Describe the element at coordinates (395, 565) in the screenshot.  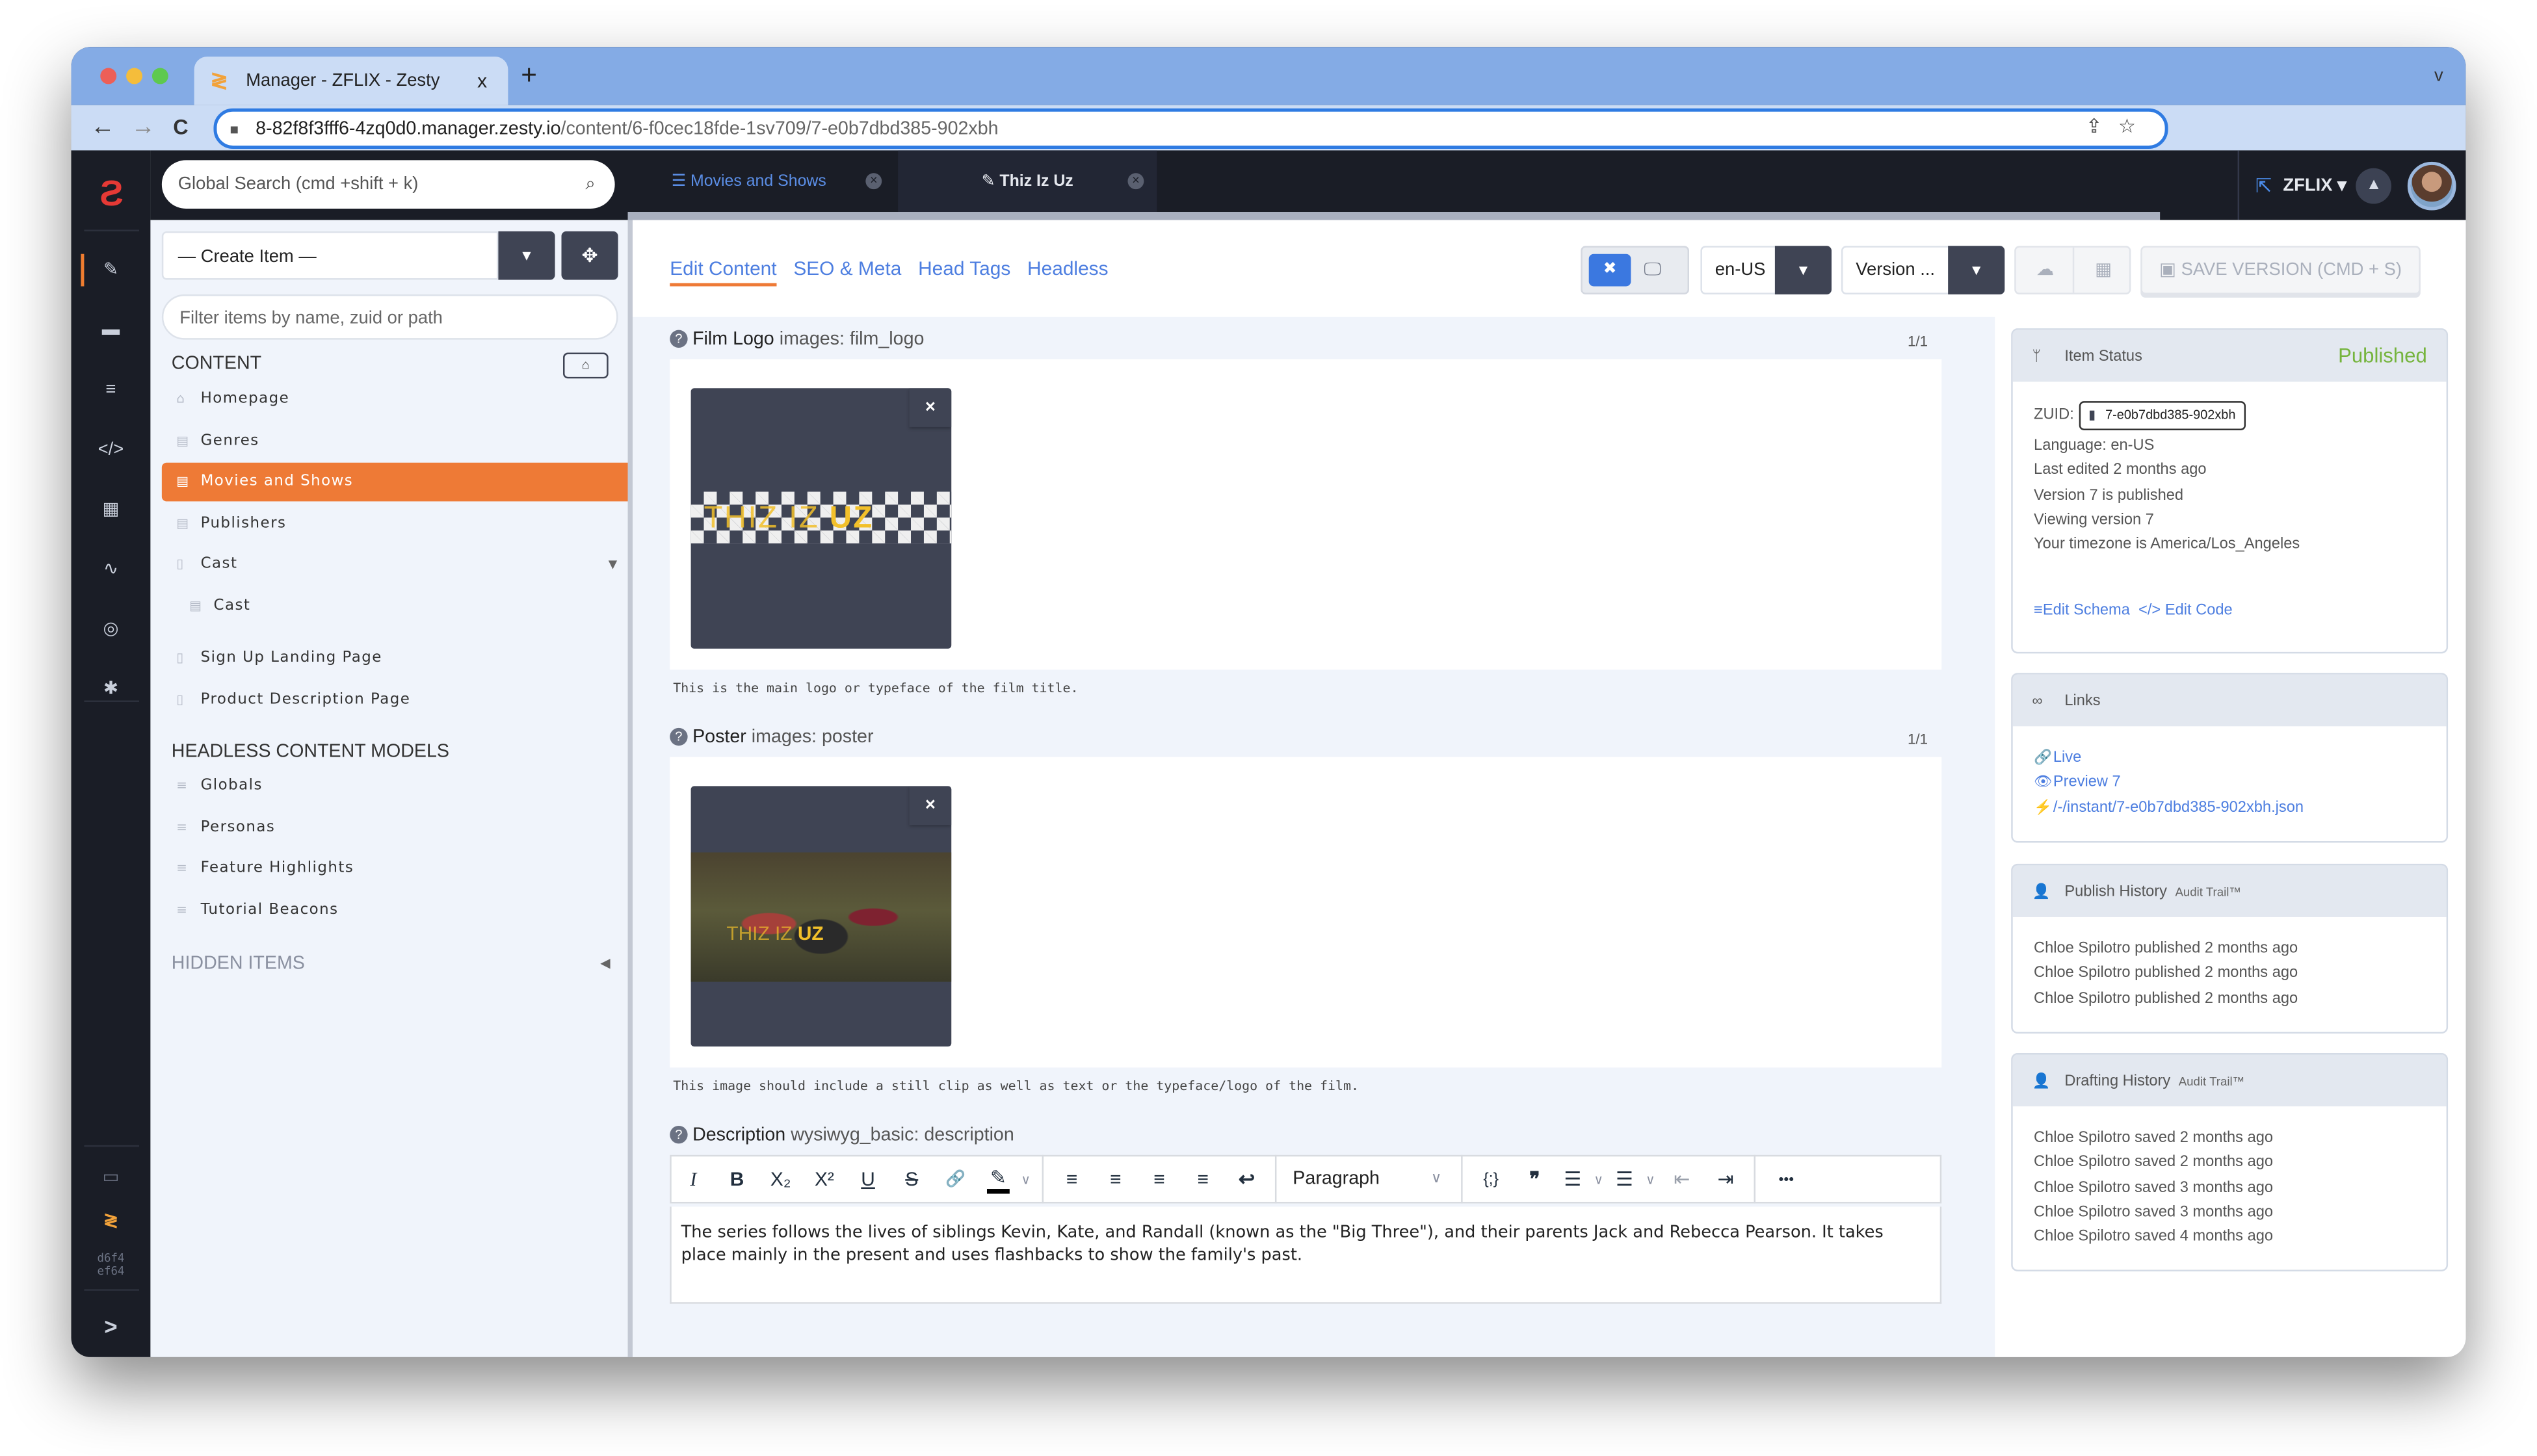
I see `nav-item: ▯ Cast ▼` at that location.